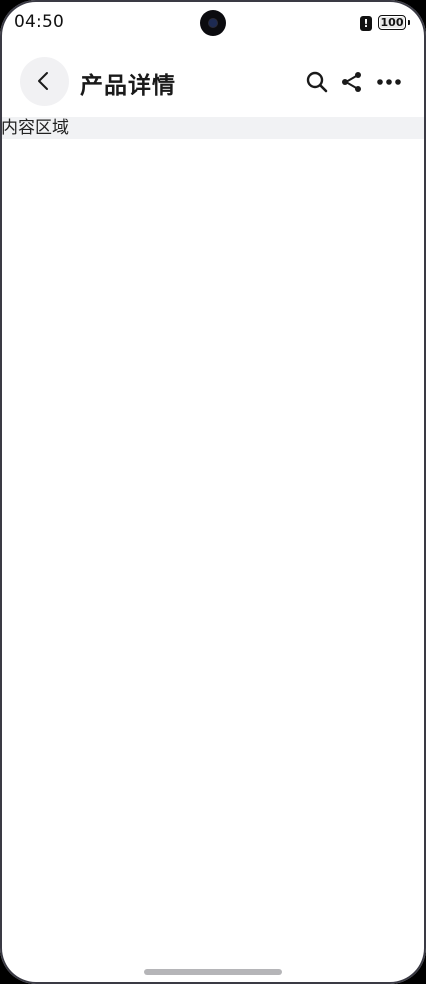 This screenshot has height=984, width=426. I want to click on back-button, so click(44, 81).